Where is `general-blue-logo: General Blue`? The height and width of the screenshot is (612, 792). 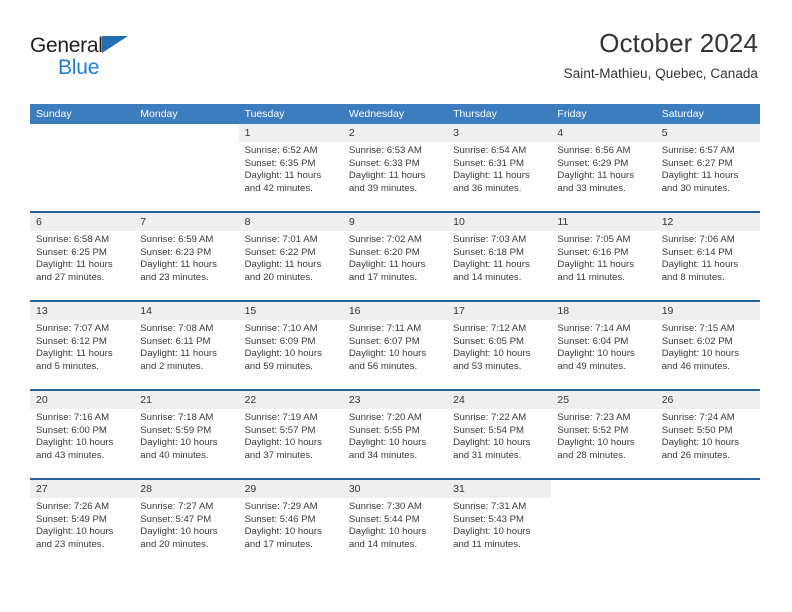 general-blue-logo: General Blue is located at coordinates (79, 53).